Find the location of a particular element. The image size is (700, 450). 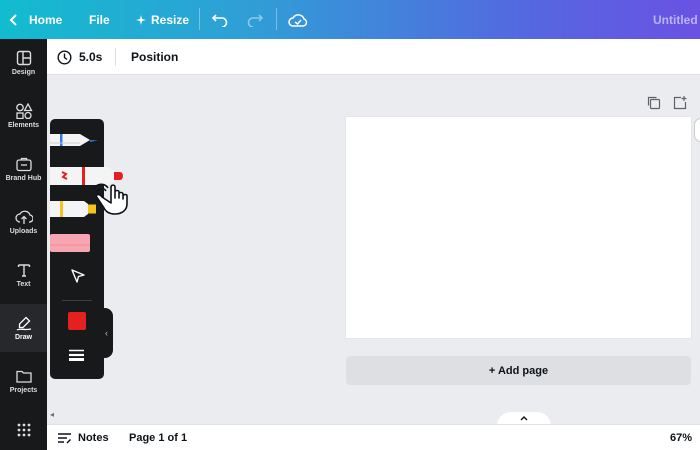

redo-button is located at coordinates (255, 19).